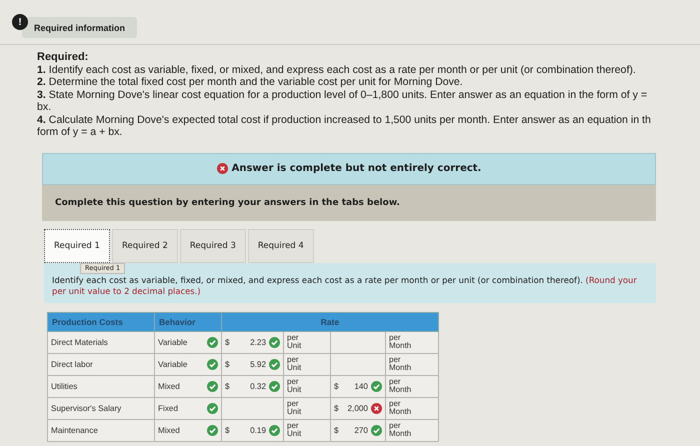  What do you see at coordinates (253, 408) in the screenshot?
I see `unit-rate-field` at bounding box center [253, 408].